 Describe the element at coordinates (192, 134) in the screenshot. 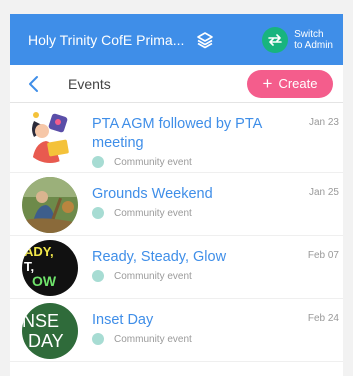

I see `event-title: PTA AGM followed by PTA meeting` at that location.